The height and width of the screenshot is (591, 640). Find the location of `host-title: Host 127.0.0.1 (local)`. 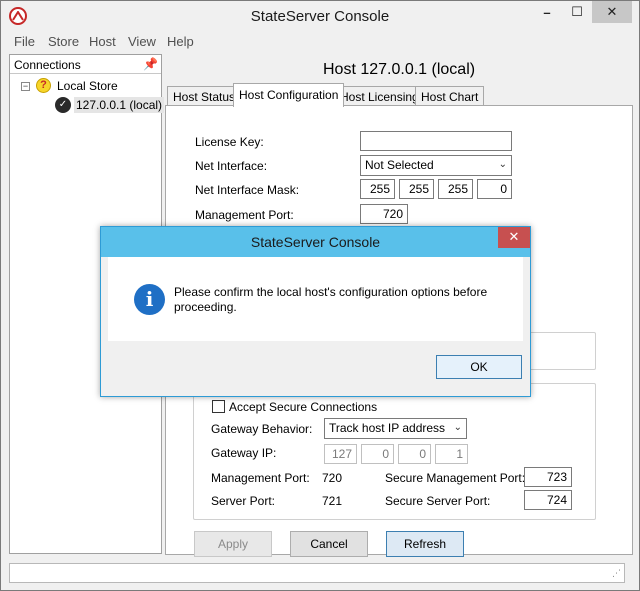

host-title: Host 127.0.0.1 (local) is located at coordinates (399, 69).